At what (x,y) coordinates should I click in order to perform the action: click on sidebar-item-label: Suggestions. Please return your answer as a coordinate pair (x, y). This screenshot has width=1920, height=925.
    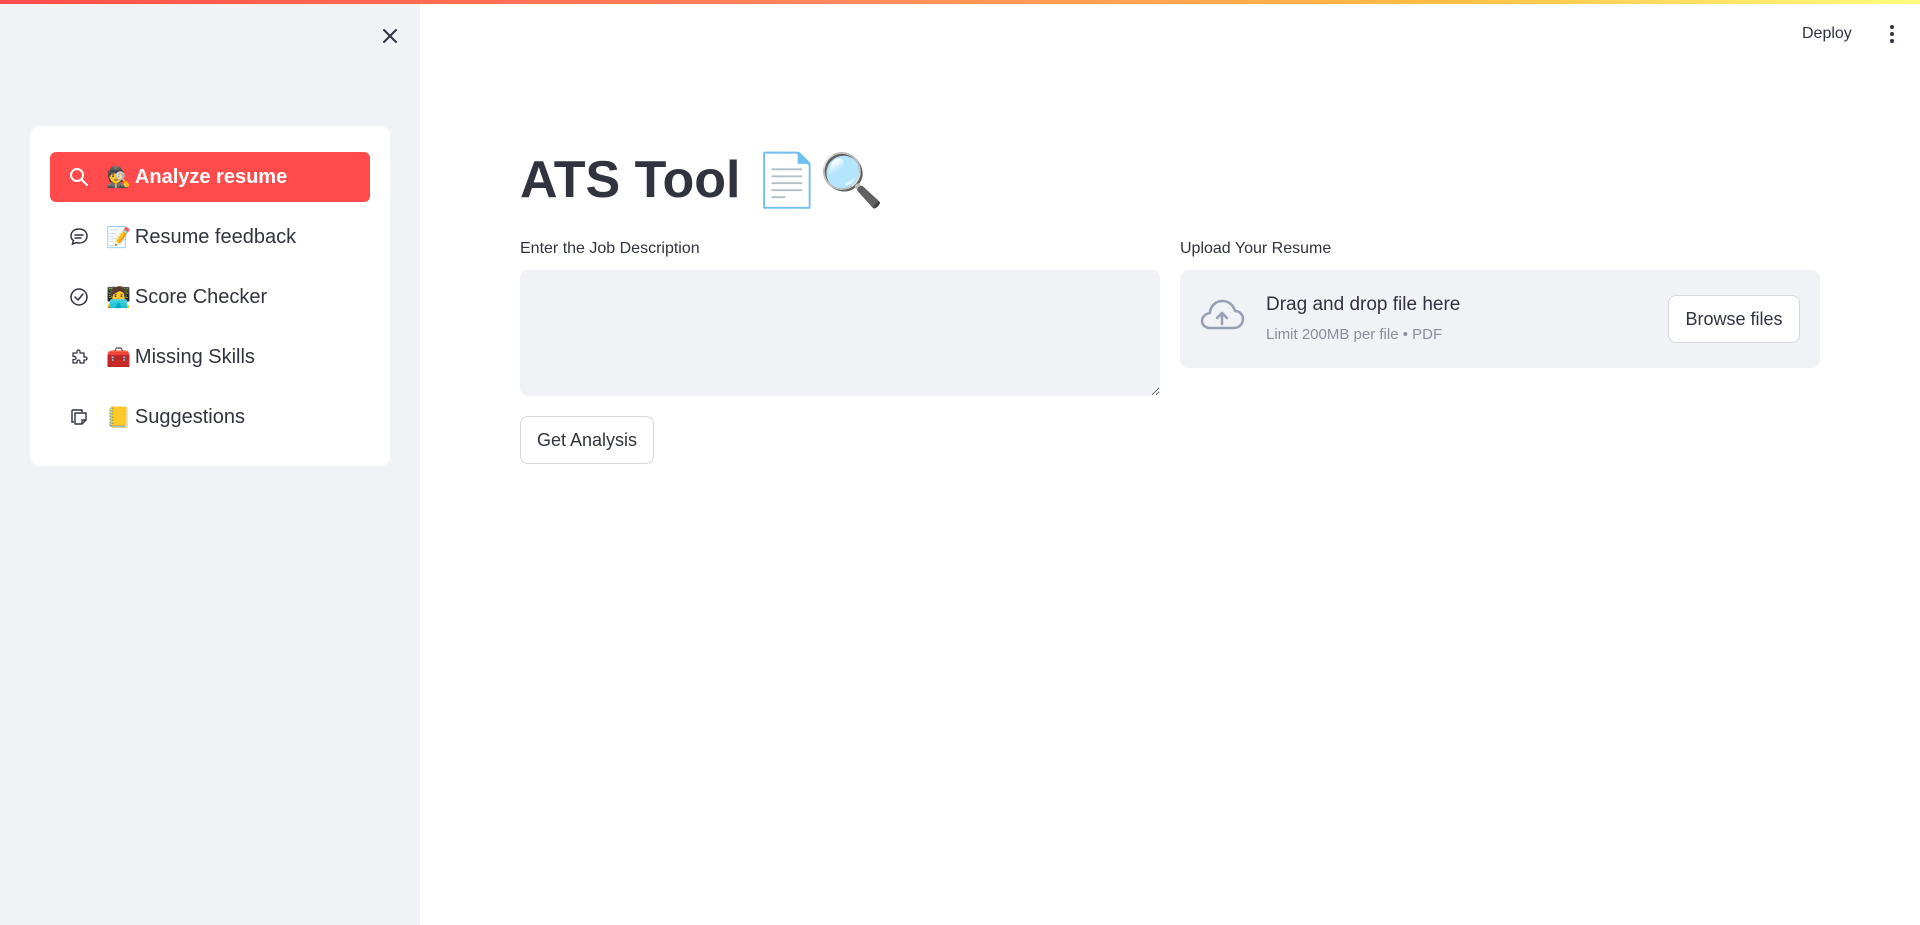
    Looking at the image, I should click on (189, 416).